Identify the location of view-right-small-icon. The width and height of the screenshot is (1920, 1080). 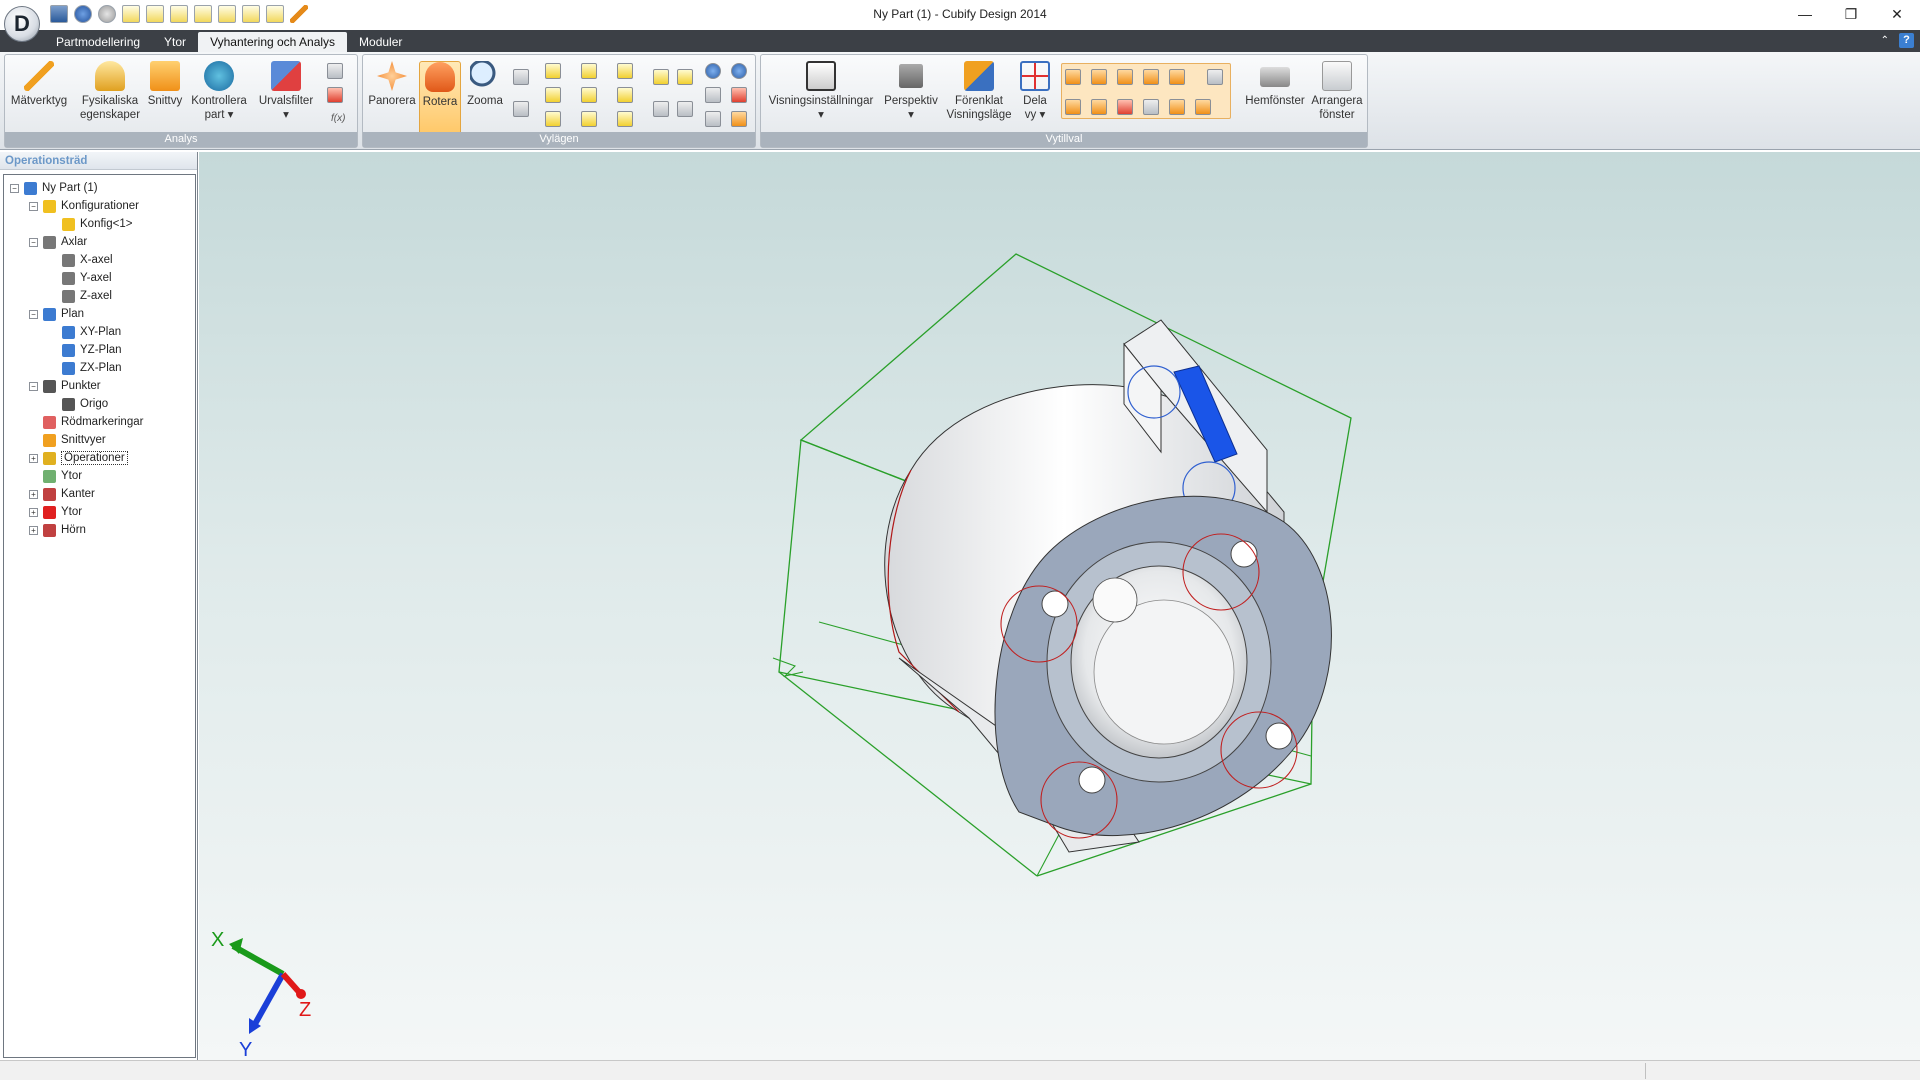
(553, 95).